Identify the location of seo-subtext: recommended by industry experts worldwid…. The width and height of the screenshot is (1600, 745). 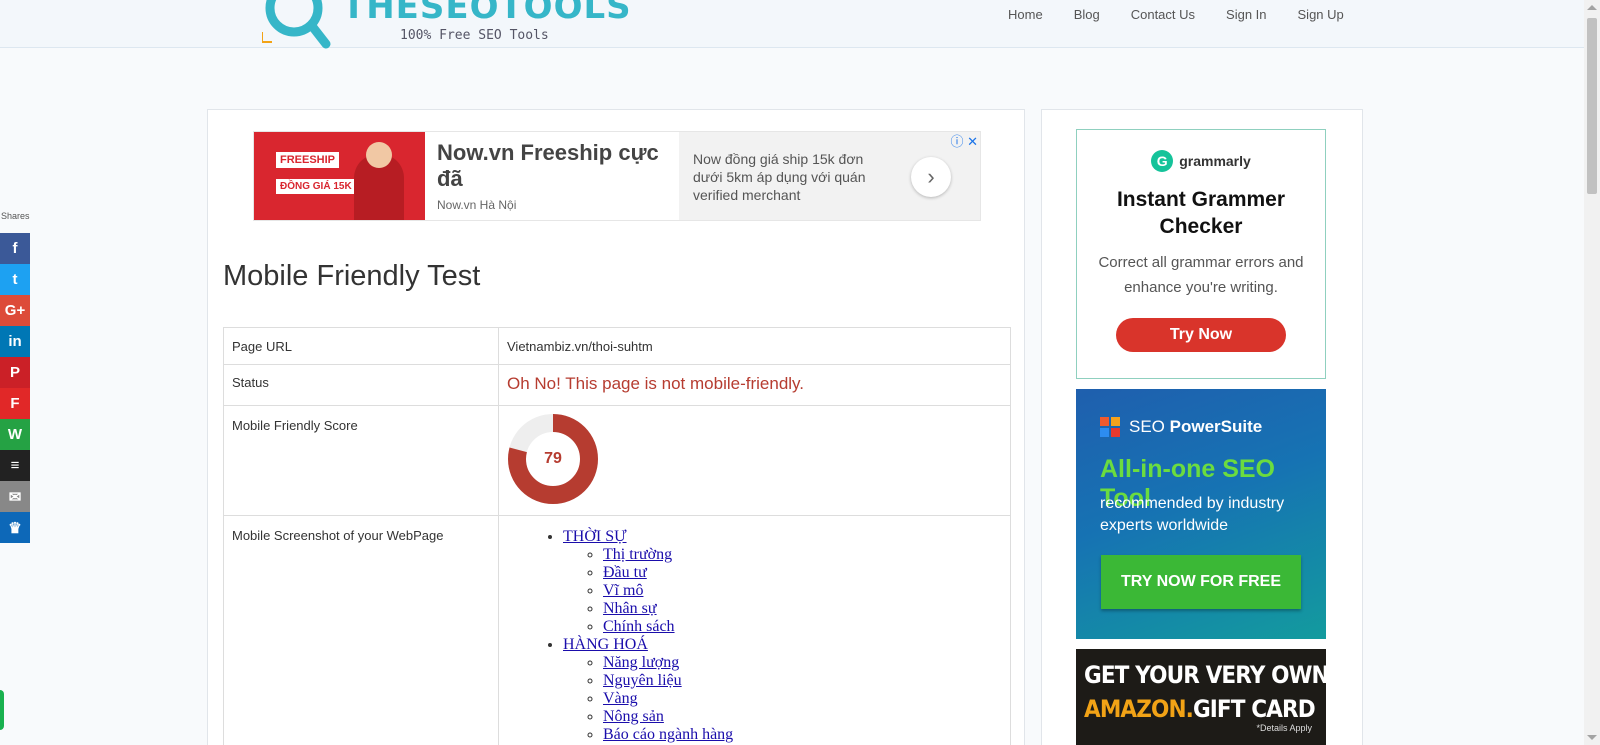
(1192, 514).